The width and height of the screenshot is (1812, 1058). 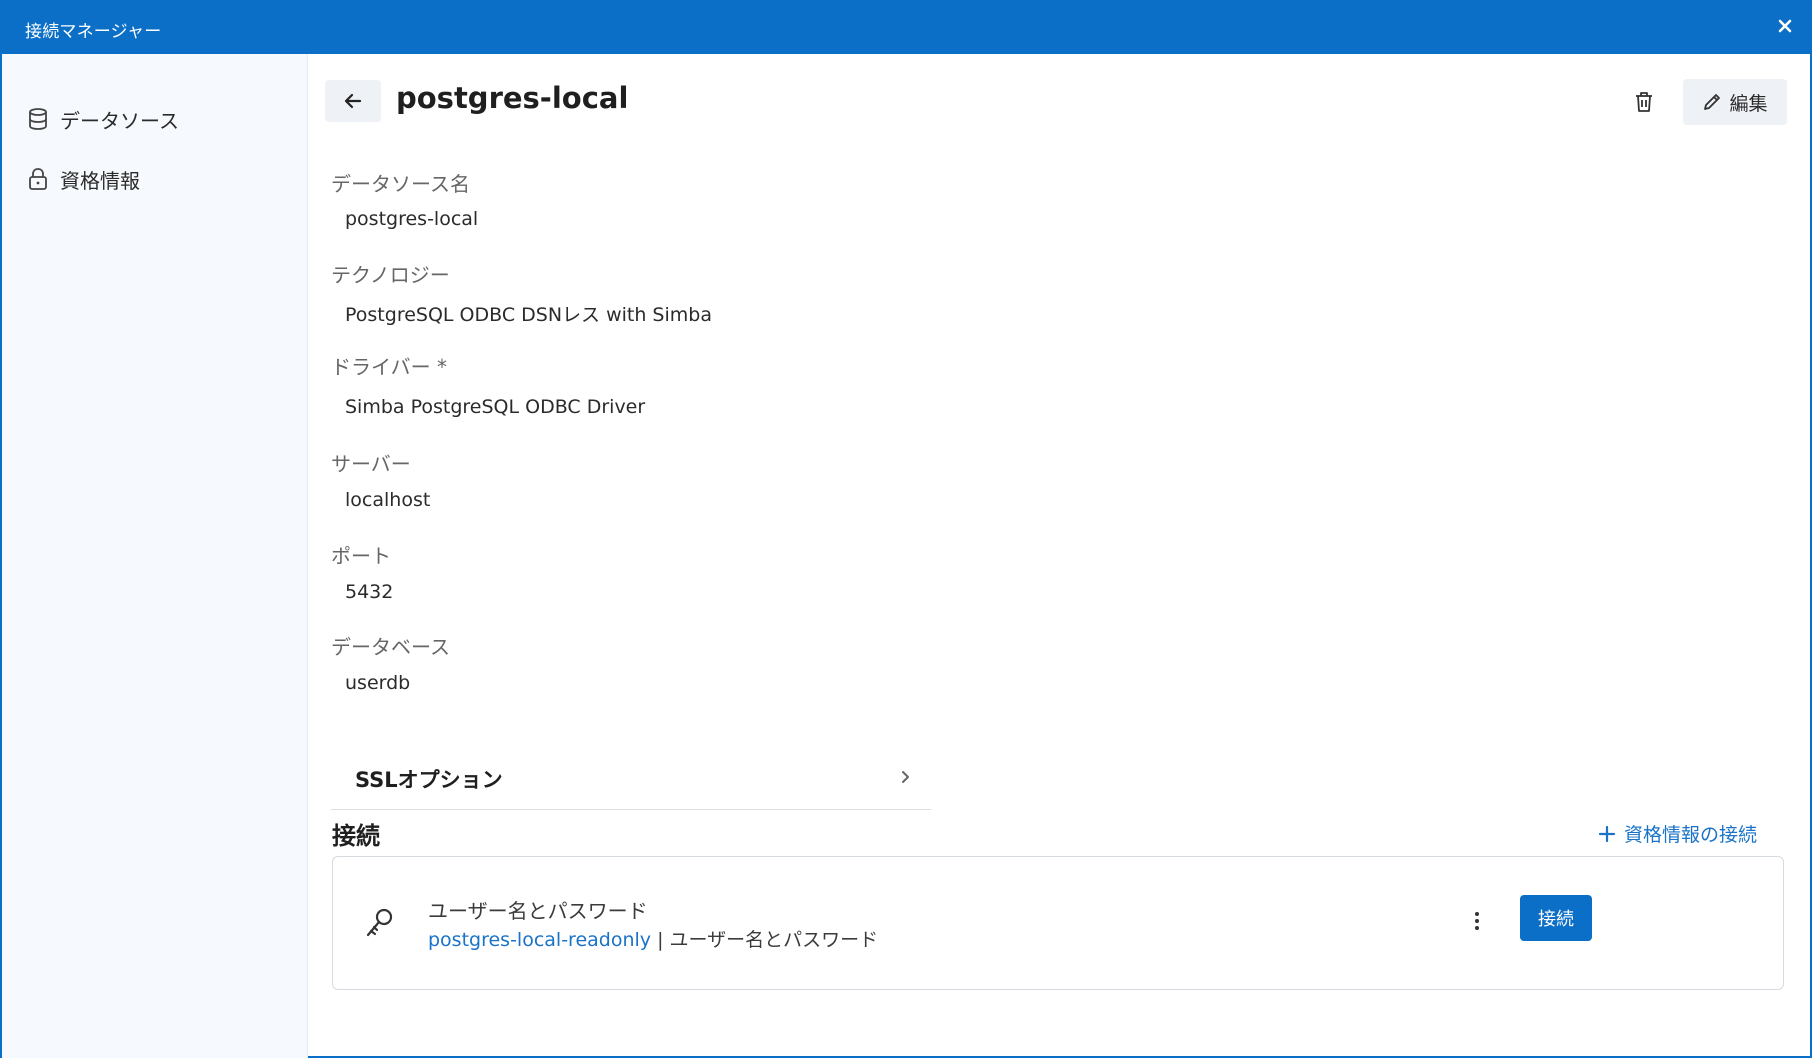 What do you see at coordinates (1691, 835) in the screenshot?
I see `connect-credential-label: 資格情報の接続` at bounding box center [1691, 835].